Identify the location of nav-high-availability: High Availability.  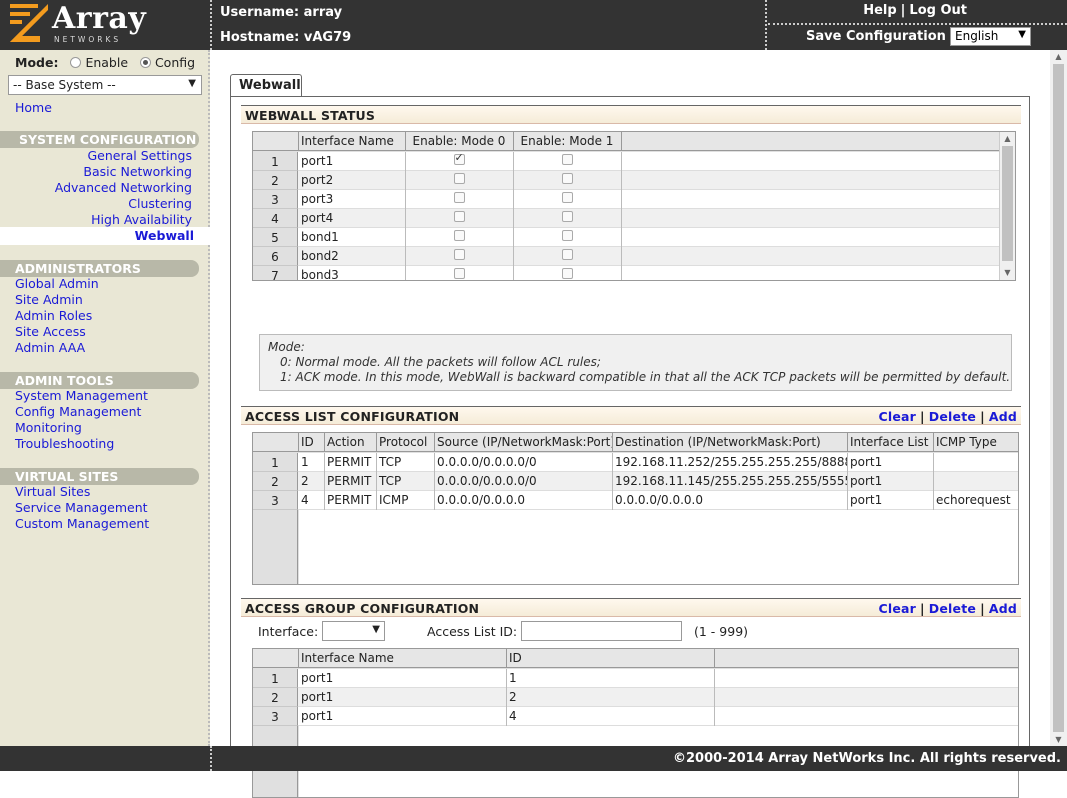
(123, 220).